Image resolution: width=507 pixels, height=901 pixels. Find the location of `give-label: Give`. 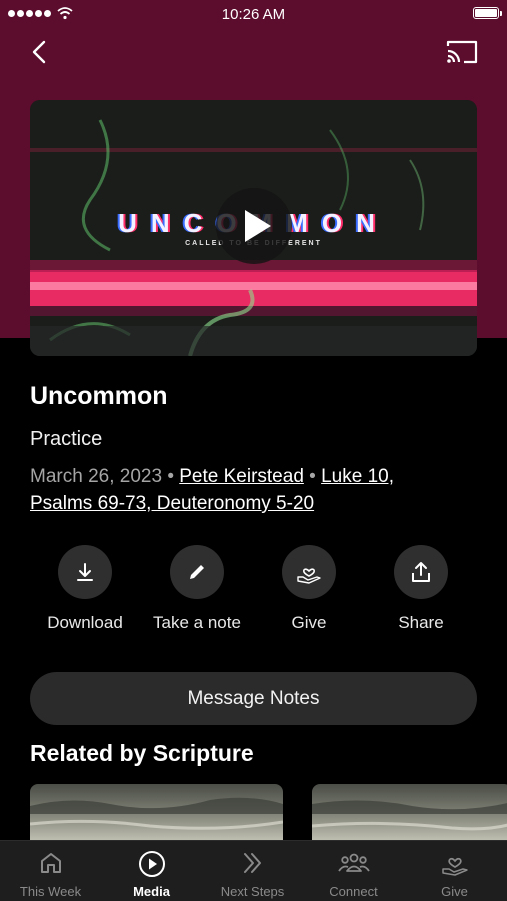

give-label: Give is located at coordinates (309, 622).